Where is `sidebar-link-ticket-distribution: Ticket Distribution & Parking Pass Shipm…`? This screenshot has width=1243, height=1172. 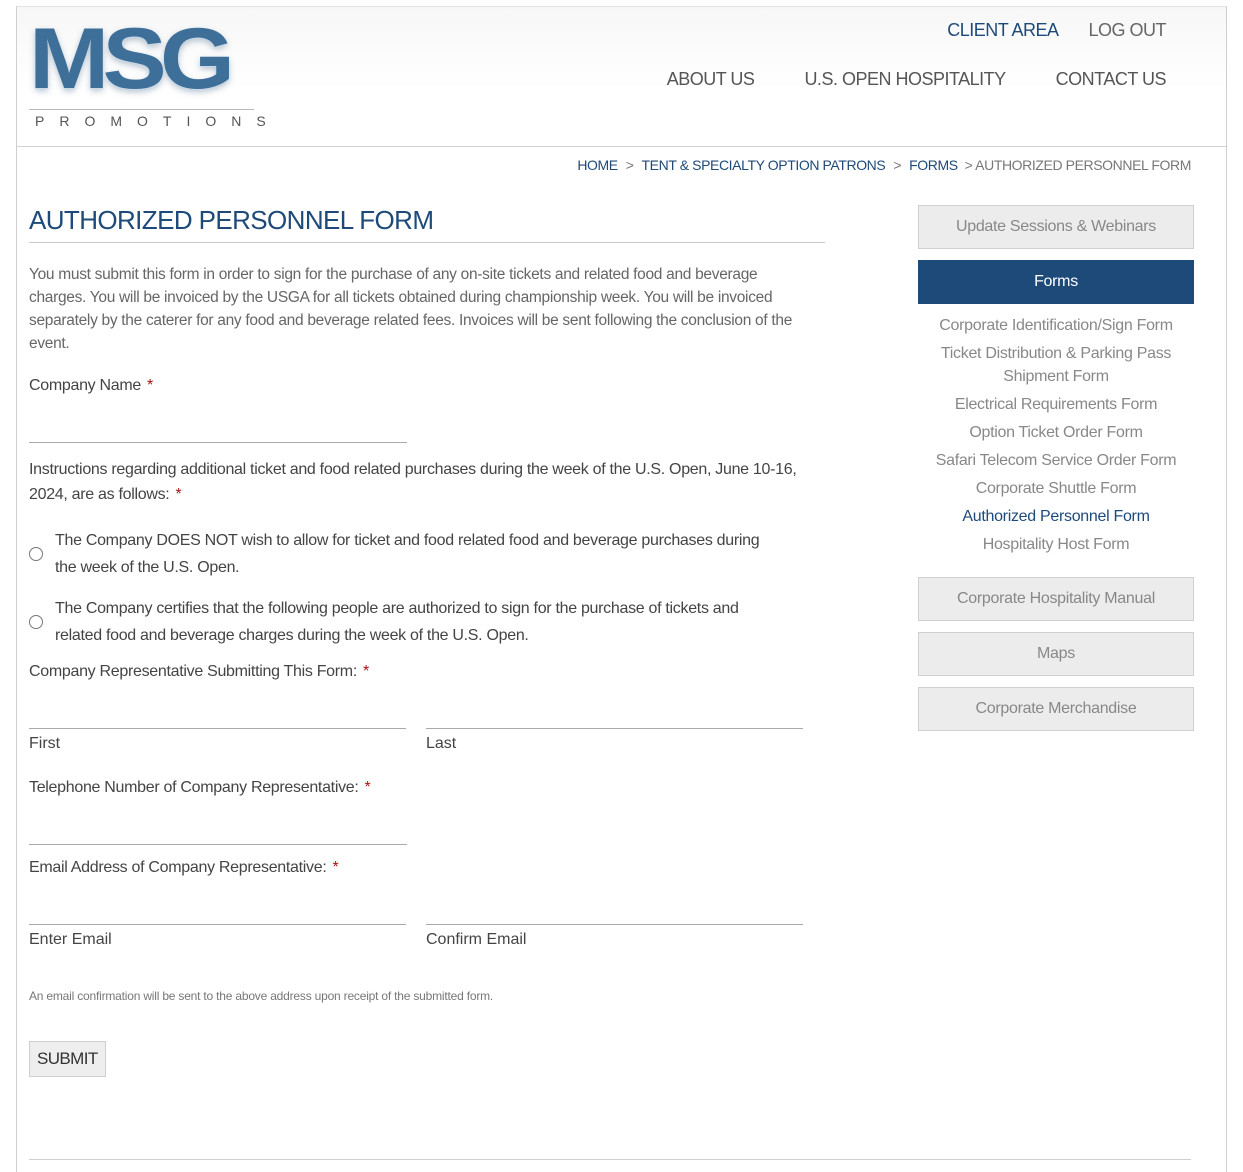
sidebar-link-ticket-distribution: Ticket Distribution & Parking Pass Shipm… is located at coordinates (1056, 365).